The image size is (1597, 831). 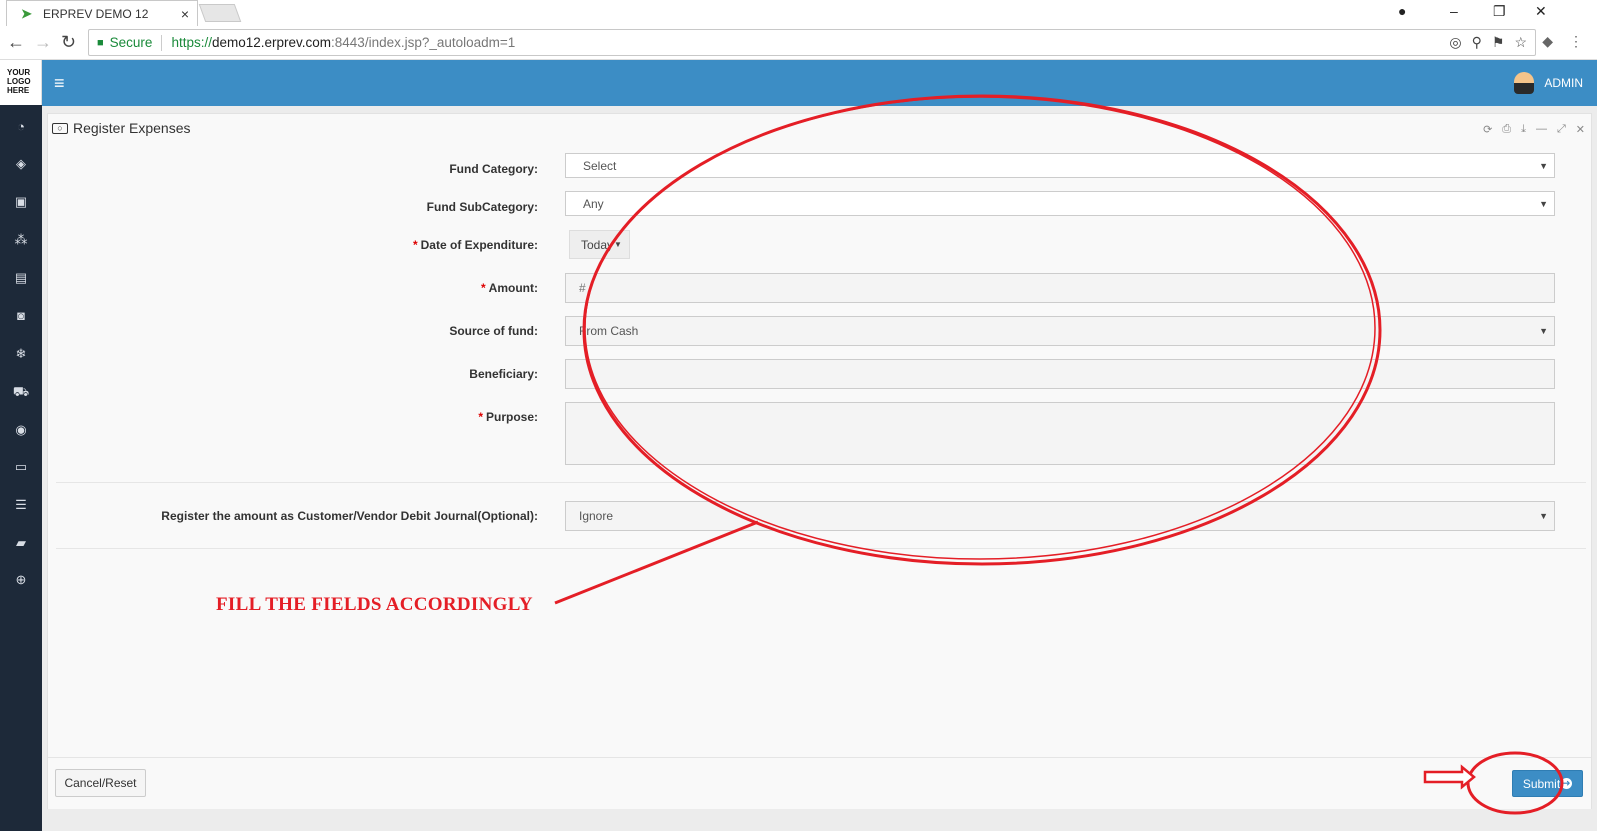 I want to click on panel-title: ○ Register Expenses, so click(x=121, y=128).